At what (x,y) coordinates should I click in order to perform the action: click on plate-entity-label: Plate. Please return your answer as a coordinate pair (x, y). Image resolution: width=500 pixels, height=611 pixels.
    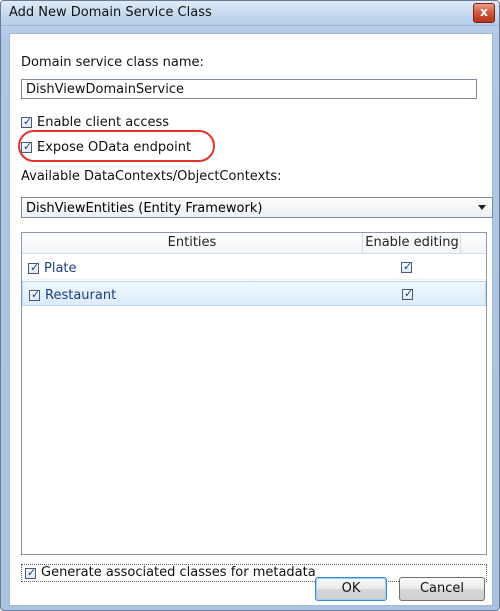
    Looking at the image, I should click on (60, 268).